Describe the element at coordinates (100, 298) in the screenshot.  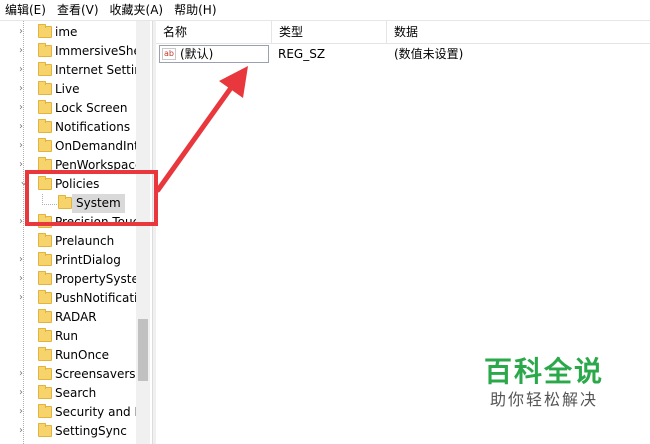
I see `tree-item-label: PushNotificatio` at that location.